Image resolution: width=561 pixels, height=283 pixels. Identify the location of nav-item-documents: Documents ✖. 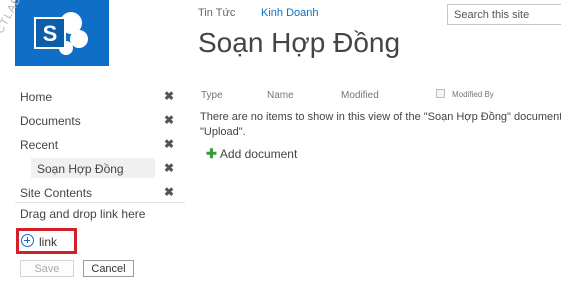
(100, 120).